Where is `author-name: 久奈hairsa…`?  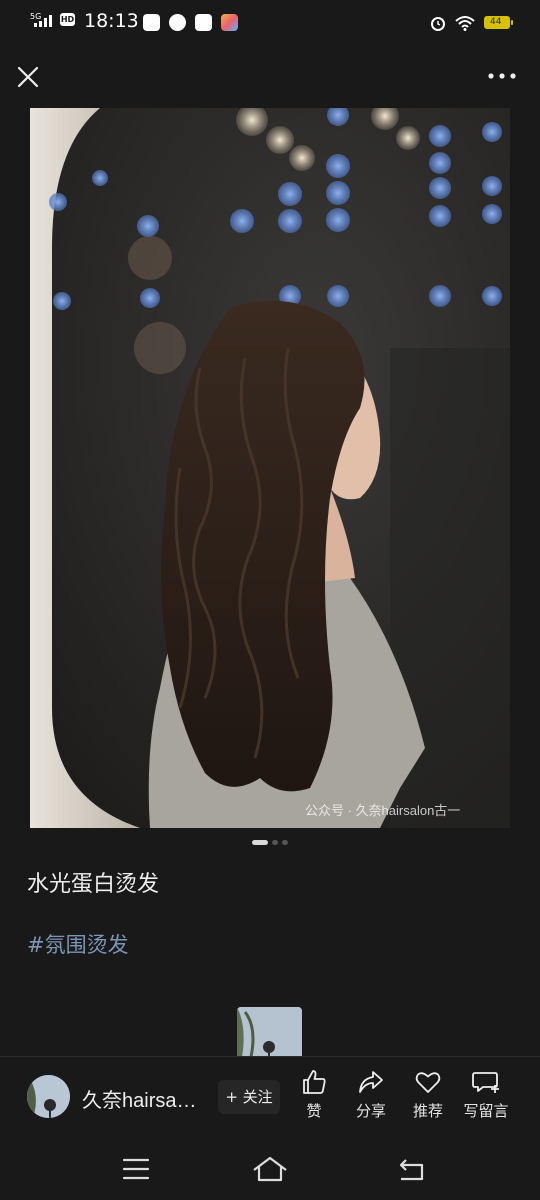
author-name: 久奈hairsa… is located at coordinates (148, 1098).